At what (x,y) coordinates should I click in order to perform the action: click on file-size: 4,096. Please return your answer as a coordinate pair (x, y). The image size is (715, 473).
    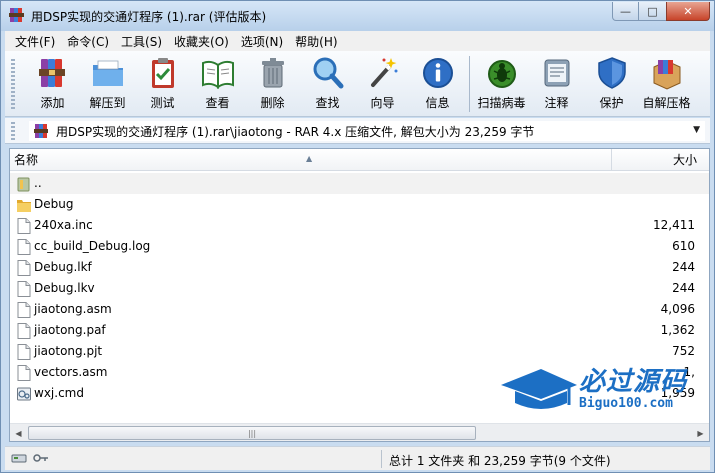
    Looking at the image, I should click on (677, 309).